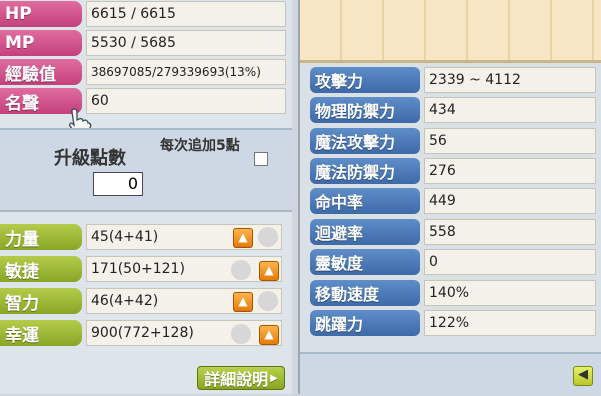 The image size is (601, 396). Describe the element at coordinates (146, 170) in the screenshot. I see `levelup-section: 升級點數 每次追加5點 0` at that location.